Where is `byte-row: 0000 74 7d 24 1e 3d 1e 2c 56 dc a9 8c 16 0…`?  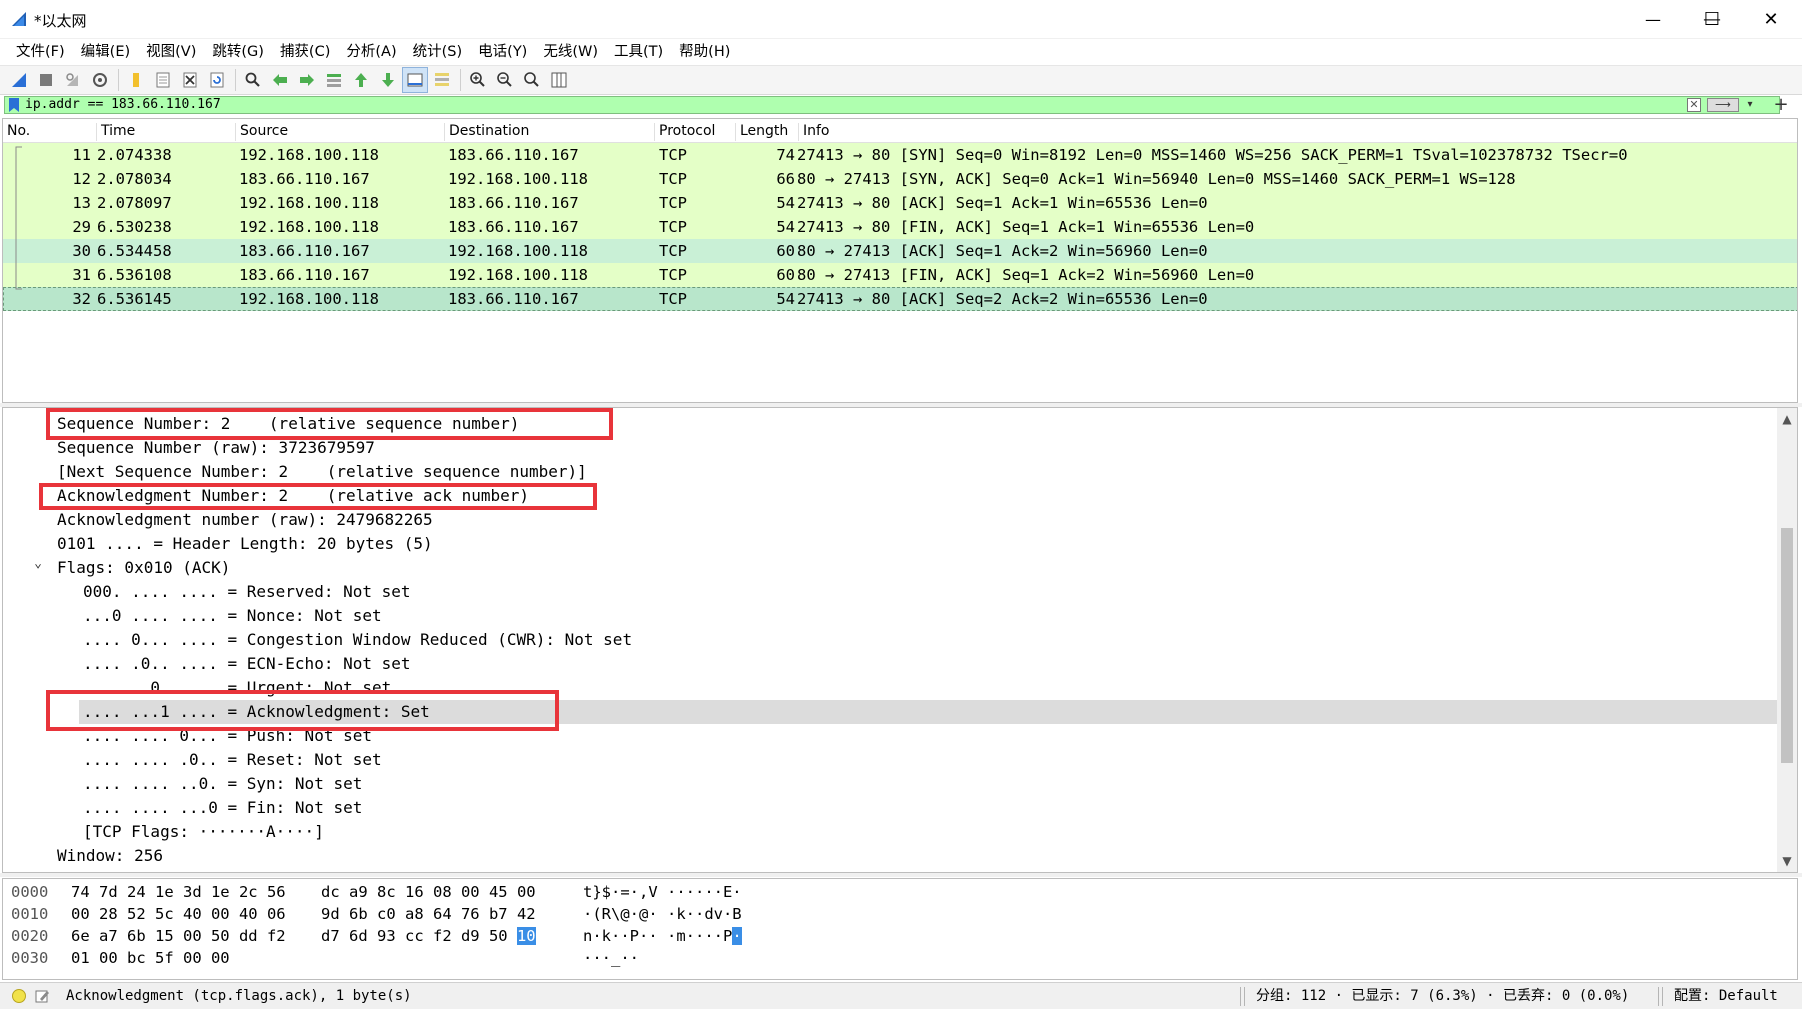
byte-row: 0000 74 7d 24 1e 3d 1e 2c 56 dc a9 8c 16 0… is located at coordinates (891, 892).